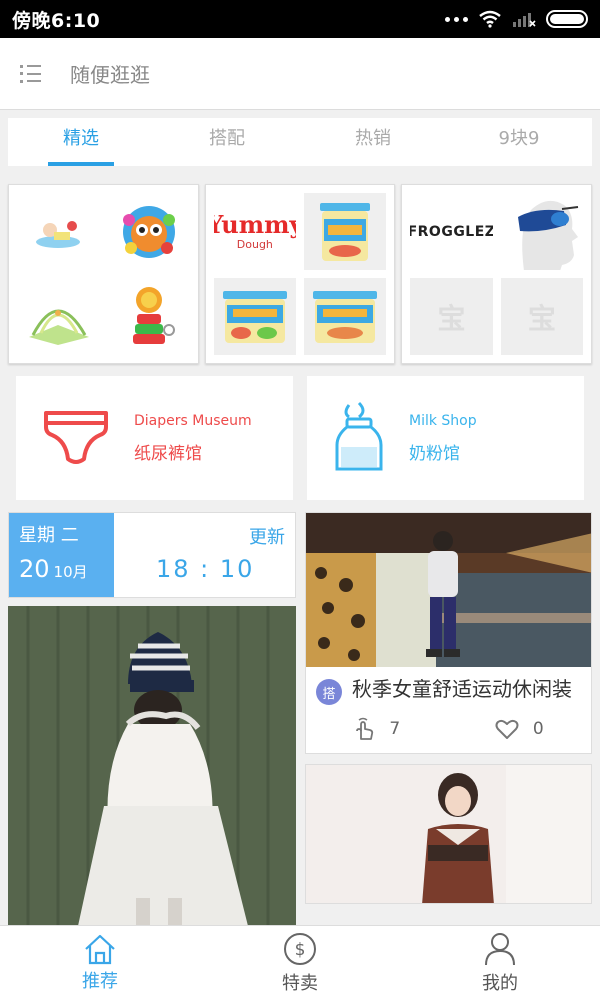 The image size is (600, 1000). Describe the element at coordinates (49, 535) in the screenshot. I see `weekday: 星期 二` at that location.